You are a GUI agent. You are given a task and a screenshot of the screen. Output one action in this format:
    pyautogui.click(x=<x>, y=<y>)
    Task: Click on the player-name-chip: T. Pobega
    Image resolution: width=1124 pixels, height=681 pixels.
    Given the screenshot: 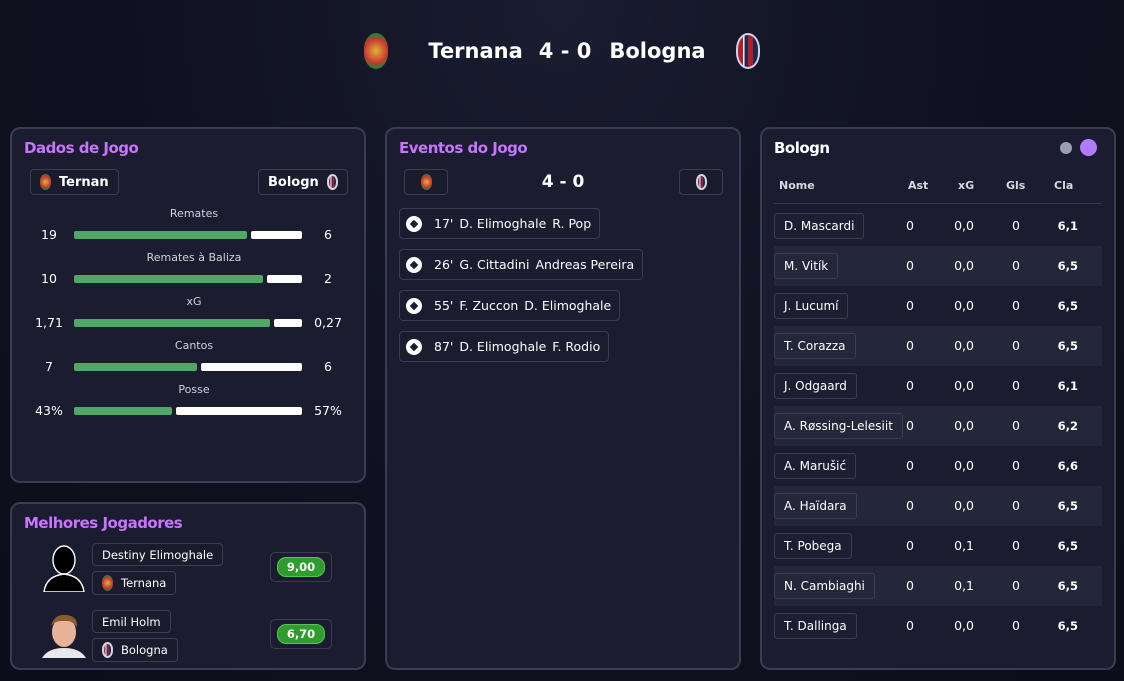 What is the action you would take?
    pyautogui.click(x=813, y=546)
    